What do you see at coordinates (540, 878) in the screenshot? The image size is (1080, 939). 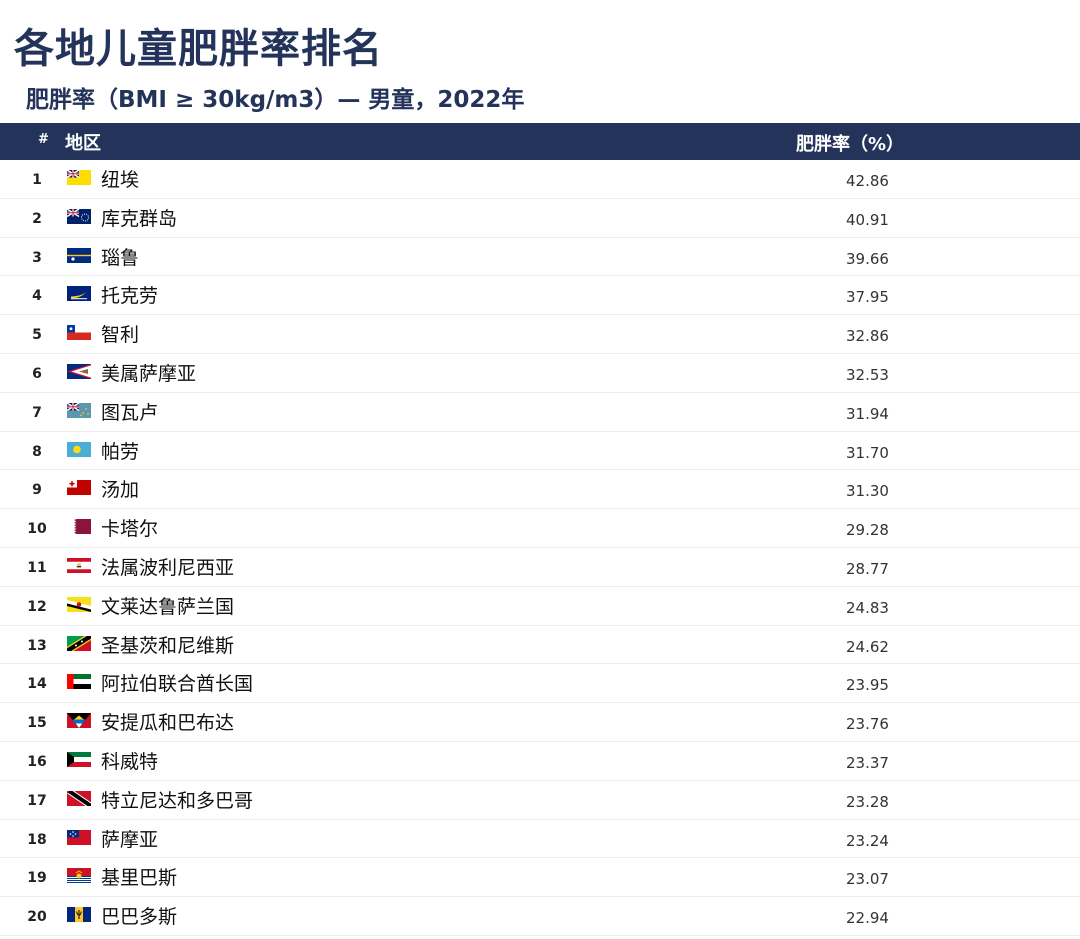 I see `table-row: 19 基里巴斯 23.07` at bounding box center [540, 878].